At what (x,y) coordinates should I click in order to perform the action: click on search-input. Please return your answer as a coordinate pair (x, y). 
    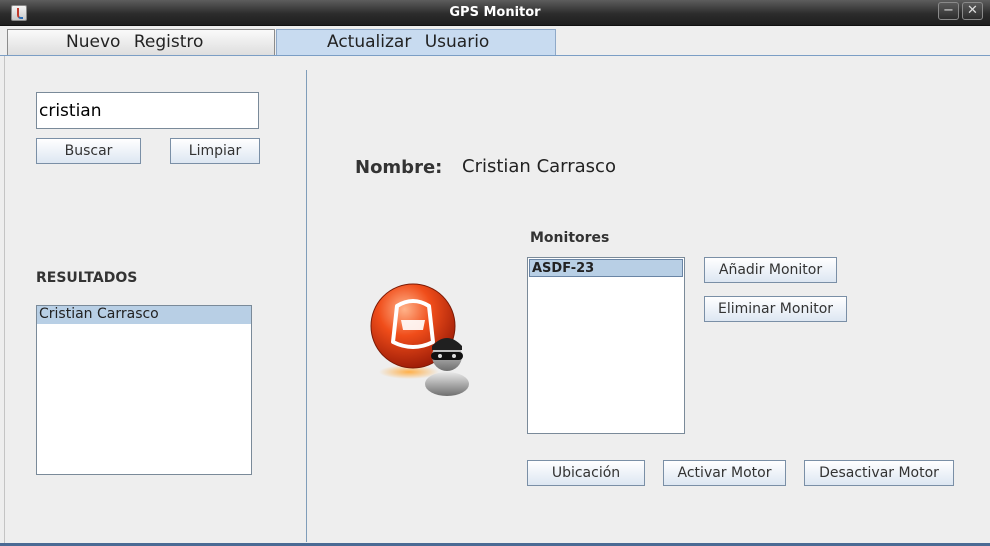
    Looking at the image, I should click on (147, 110).